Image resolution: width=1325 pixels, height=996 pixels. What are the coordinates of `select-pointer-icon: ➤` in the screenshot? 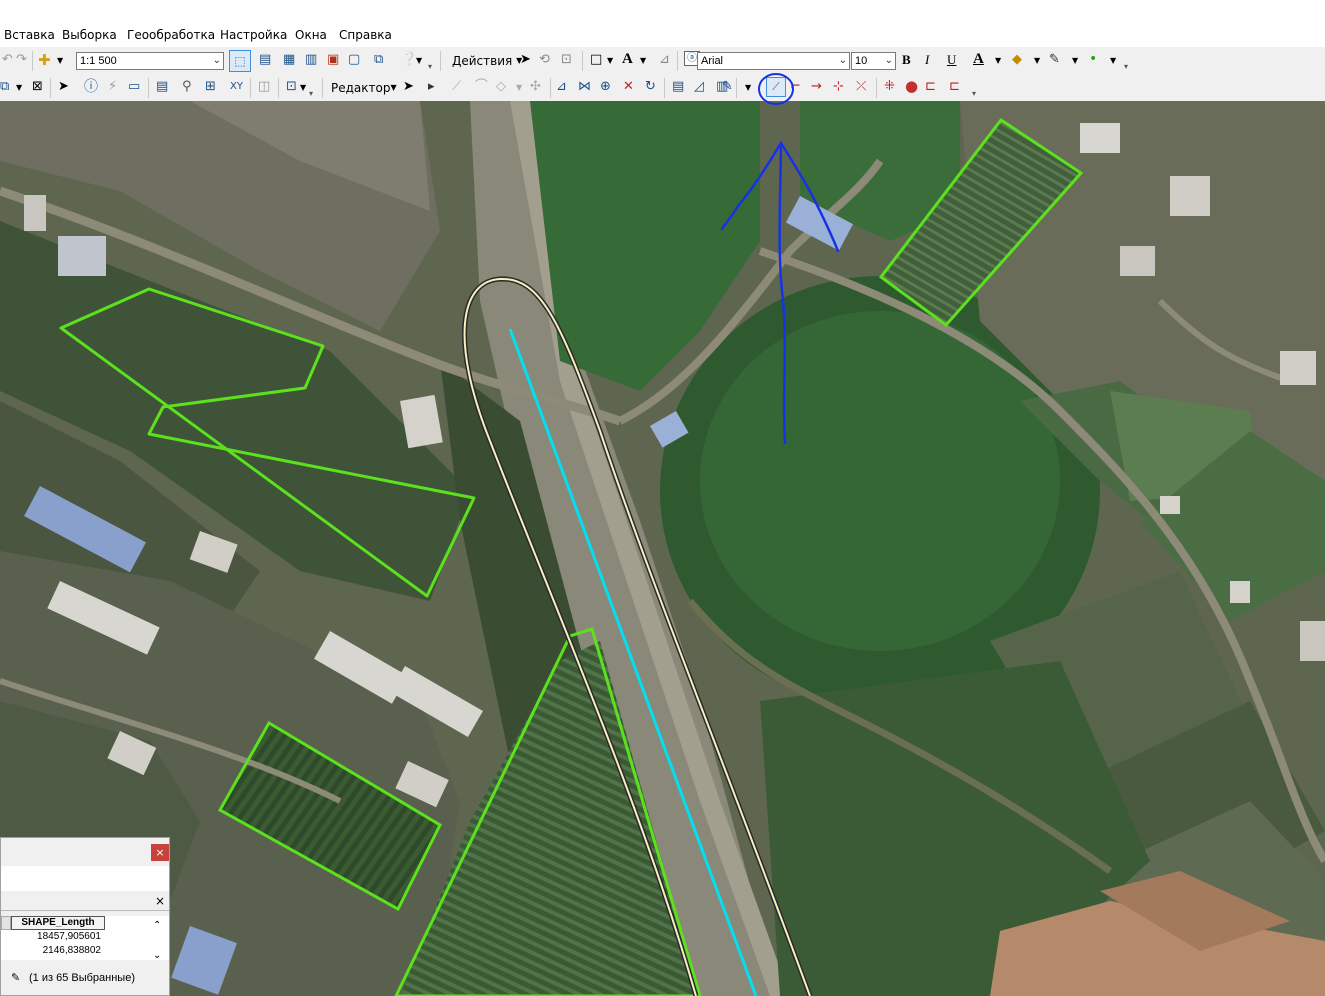 It's located at (63, 87).